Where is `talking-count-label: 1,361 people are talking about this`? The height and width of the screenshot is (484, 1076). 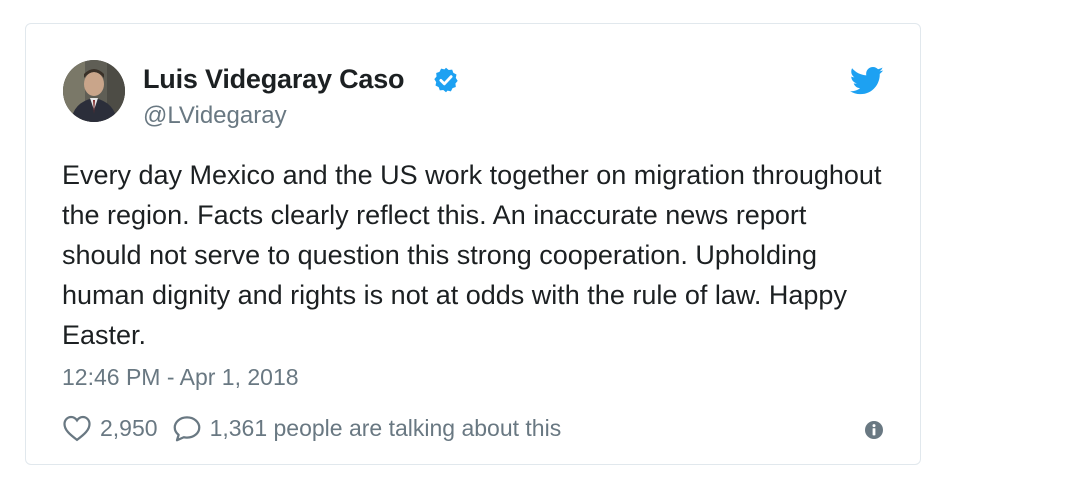 talking-count-label: 1,361 people are talking about this is located at coordinates (385, 427).